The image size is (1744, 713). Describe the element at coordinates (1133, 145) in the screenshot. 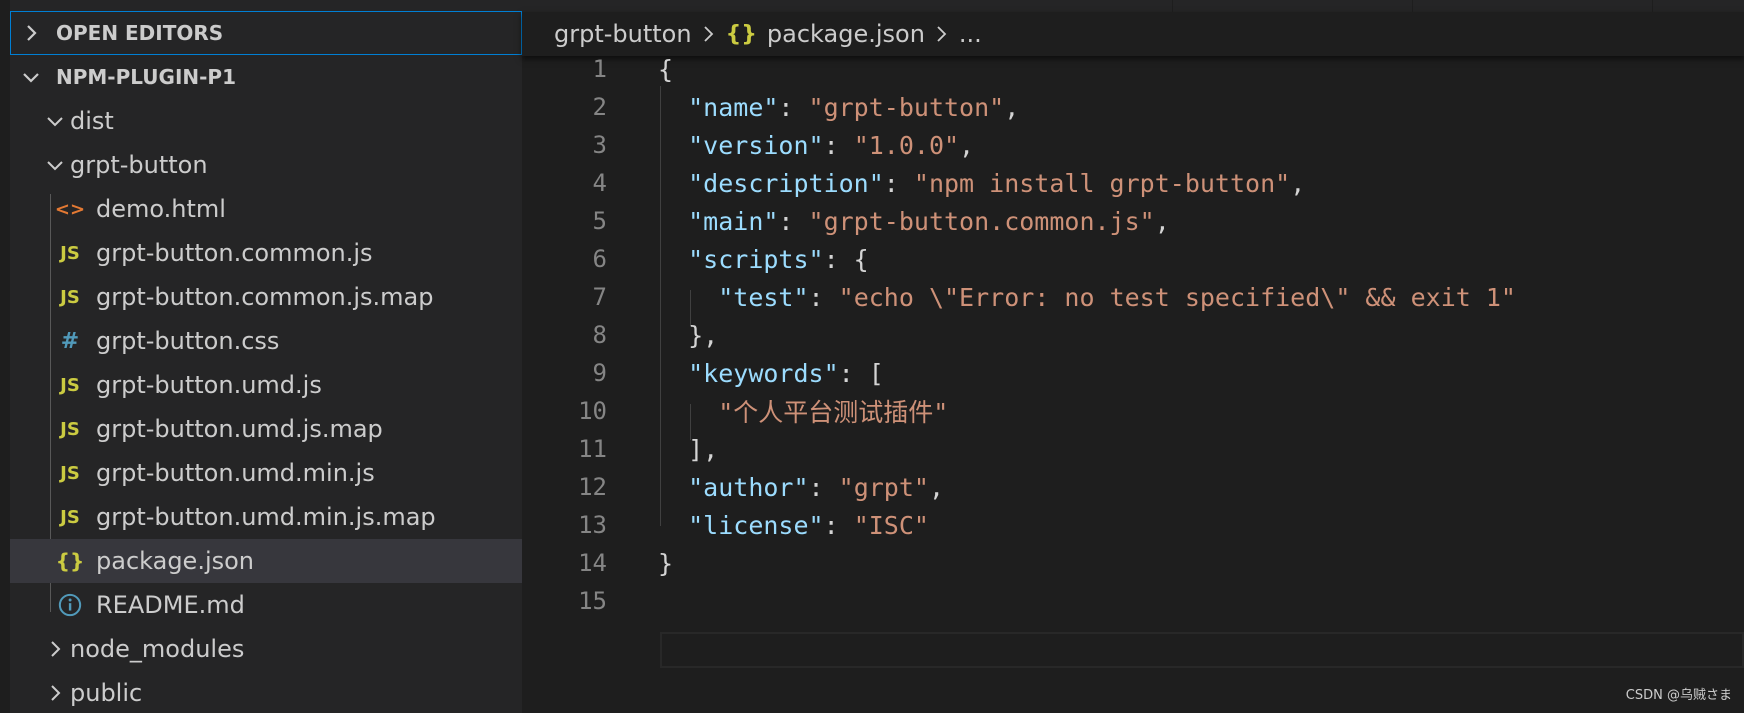

I see `code-line: 3 "version": "1.0.0",` at that location.